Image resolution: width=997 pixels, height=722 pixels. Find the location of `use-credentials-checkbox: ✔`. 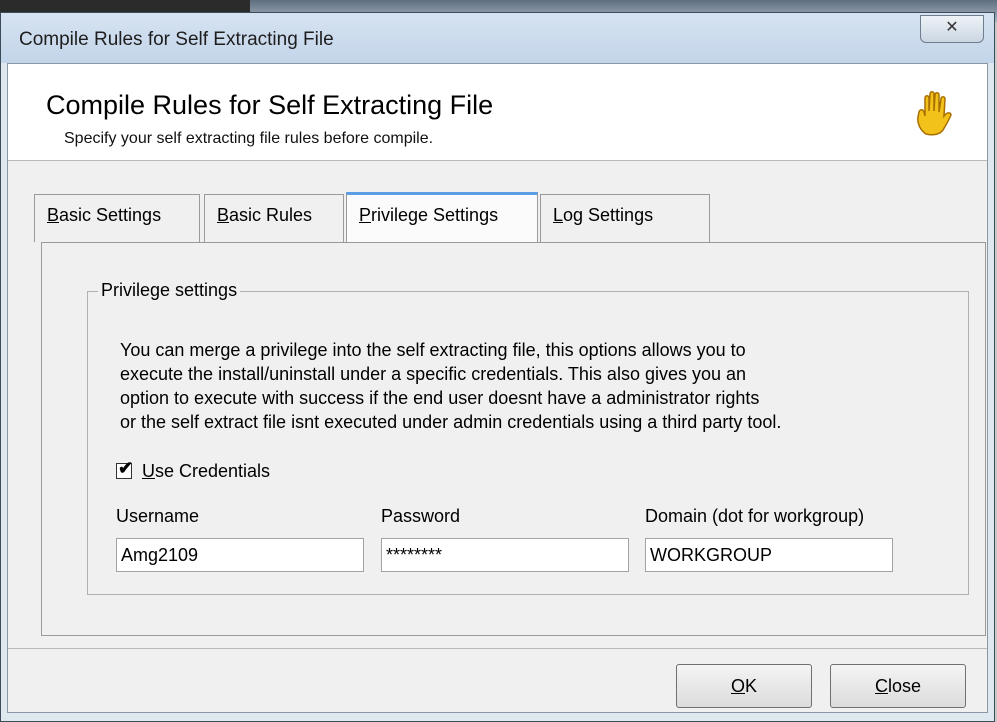

use-credentials-checkbox: ✔ is located at coordinates (124, 469).